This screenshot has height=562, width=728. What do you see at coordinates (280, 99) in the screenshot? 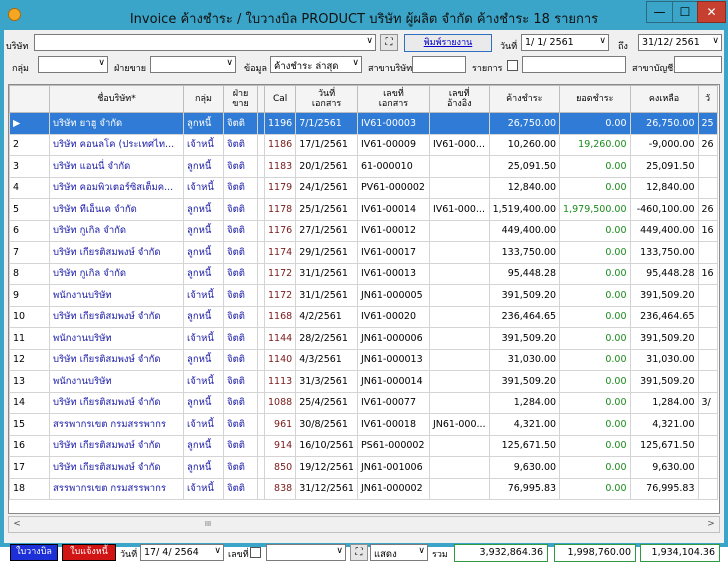
I see `header-cal: Cal` at bounding box center [280, 99].